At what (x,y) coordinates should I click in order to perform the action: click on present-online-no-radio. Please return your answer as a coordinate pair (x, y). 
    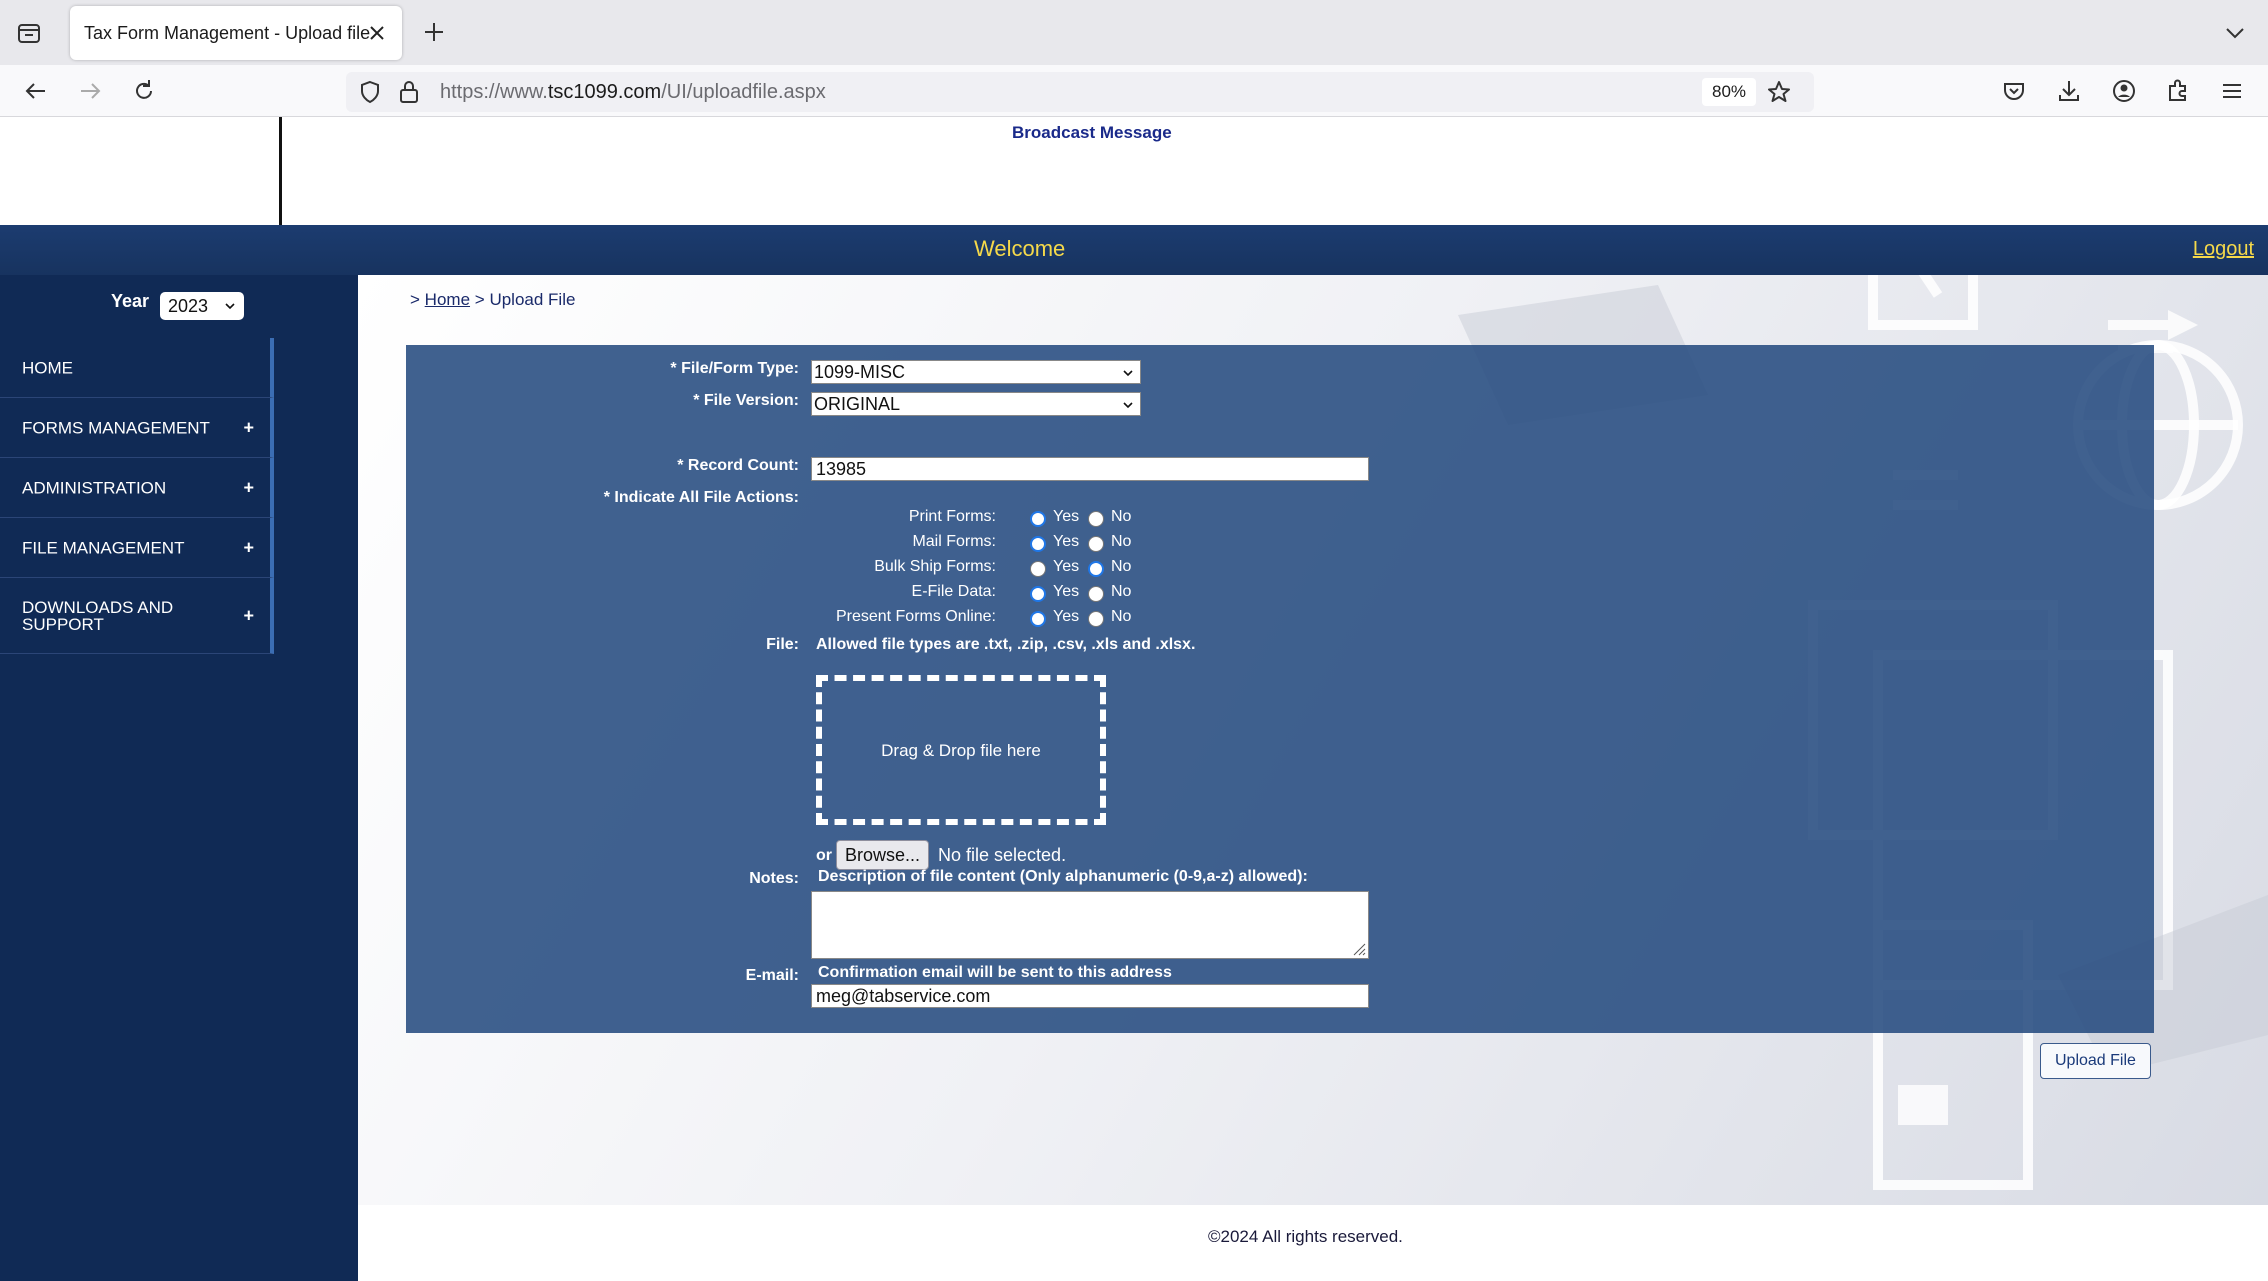
    Looking at the image, I should click on (1096, 619).